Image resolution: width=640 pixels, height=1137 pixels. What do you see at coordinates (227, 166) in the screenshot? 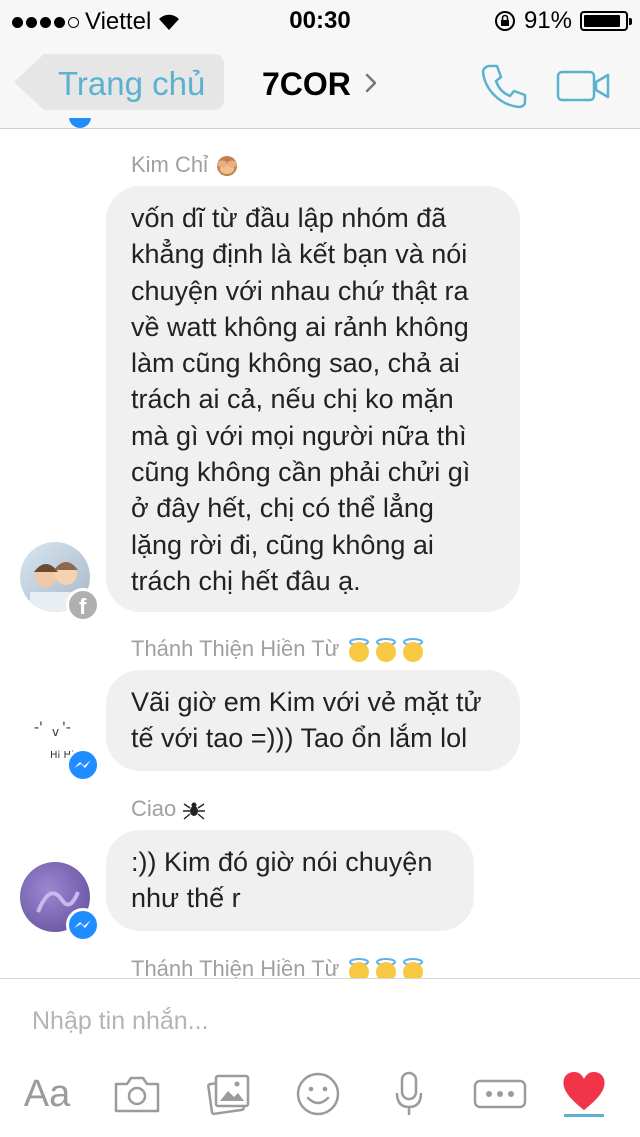
I see `see-no-evil-monkey-icon` at bounding box center [227, 166].